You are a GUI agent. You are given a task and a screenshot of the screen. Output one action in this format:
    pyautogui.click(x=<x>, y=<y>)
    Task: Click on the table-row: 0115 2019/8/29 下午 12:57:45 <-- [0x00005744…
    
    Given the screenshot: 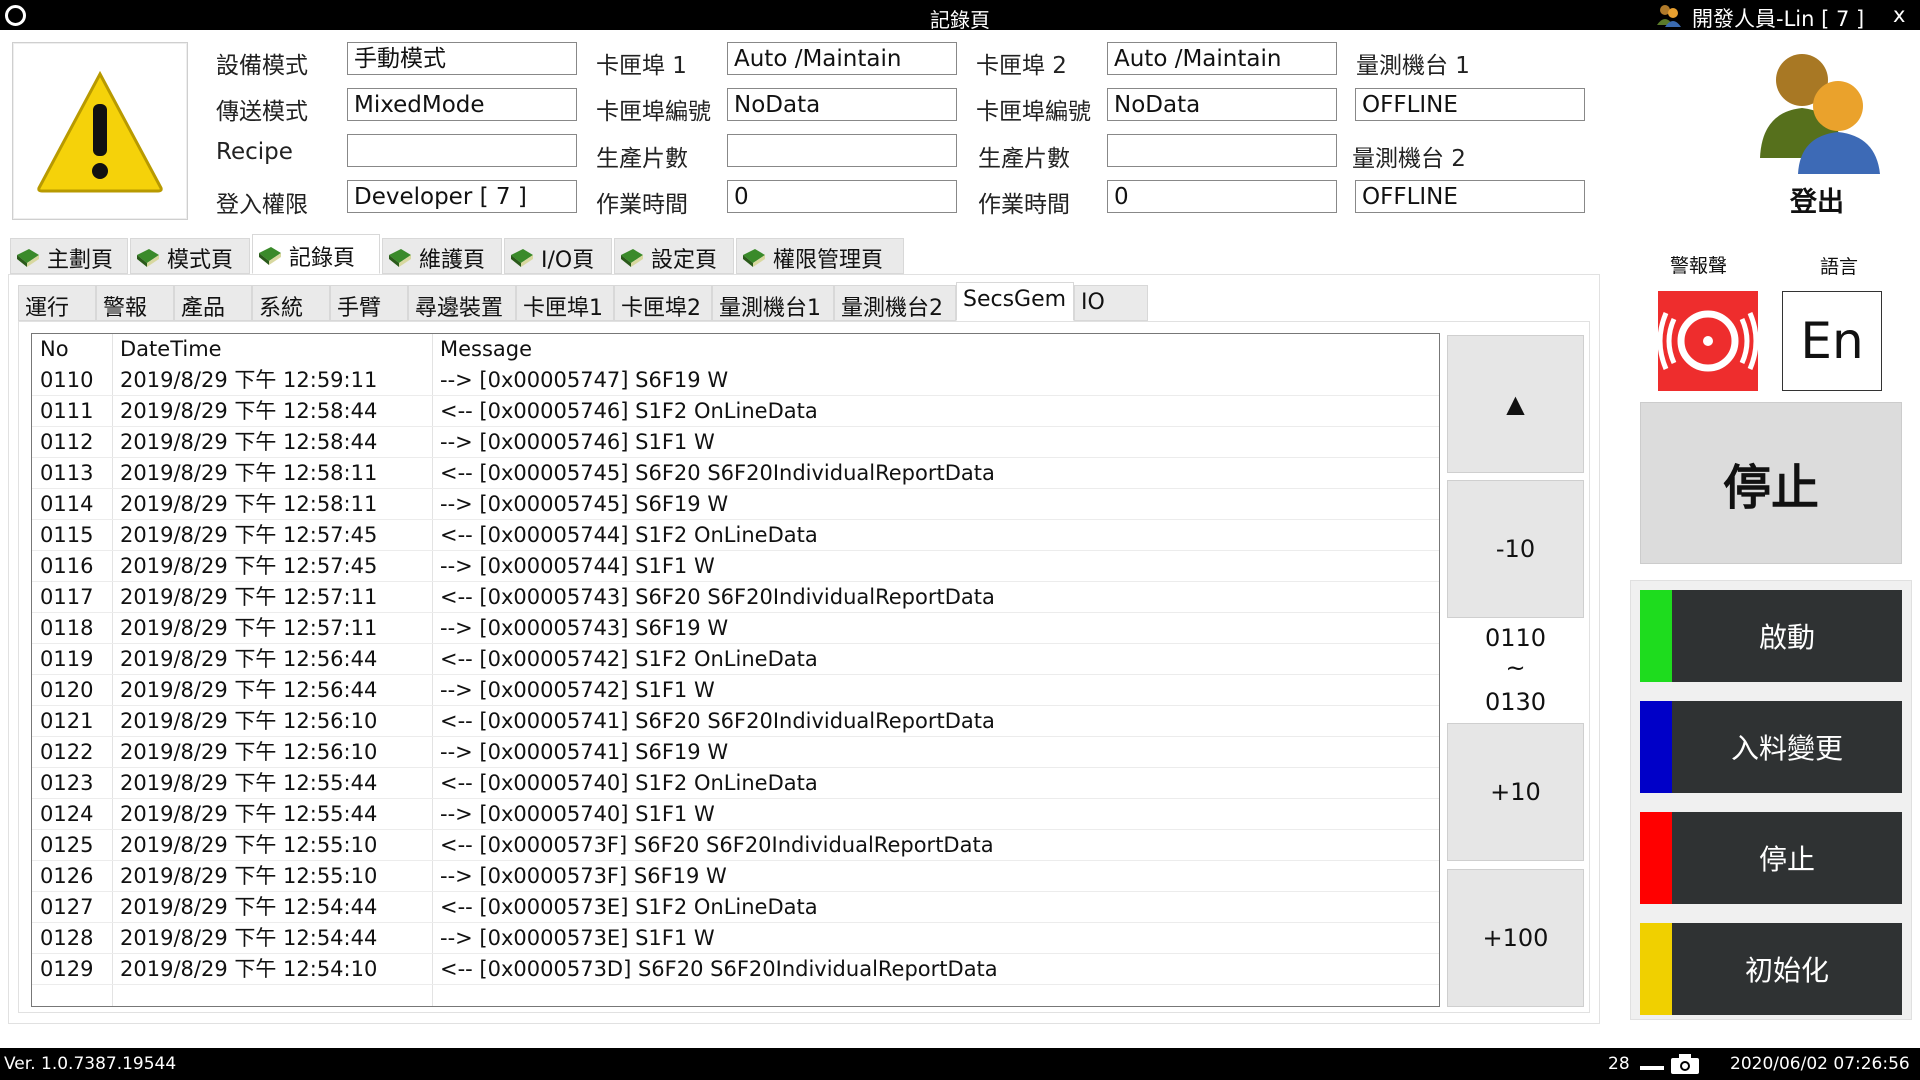 What is the action you would take?
    pyautogui.click(x=735, y=535)
    